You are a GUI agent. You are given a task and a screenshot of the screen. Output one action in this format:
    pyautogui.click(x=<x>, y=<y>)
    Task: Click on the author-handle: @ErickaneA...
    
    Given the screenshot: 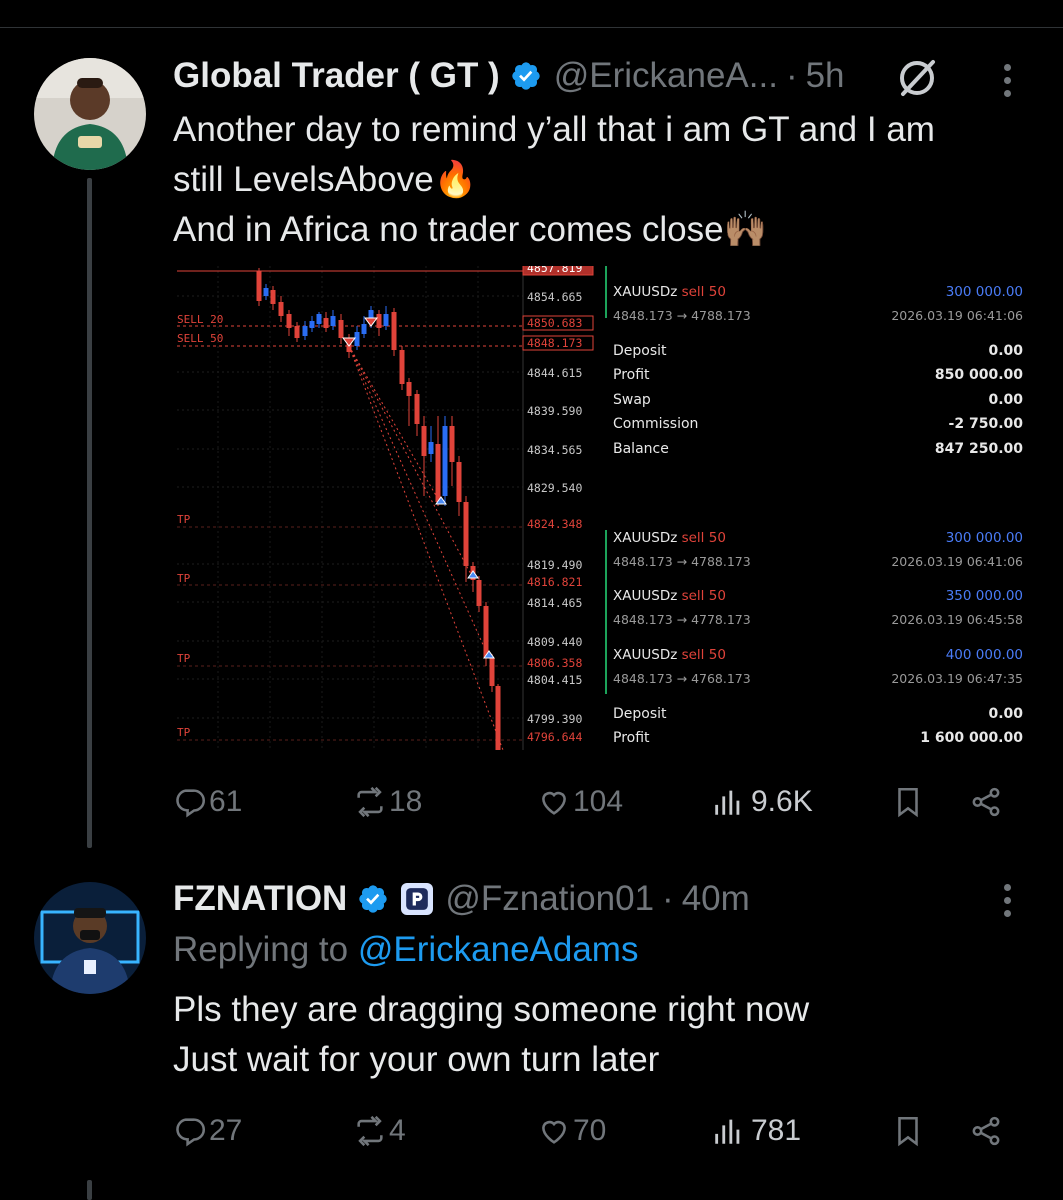 What is the action you would take?
    pyautogui.click(x=666, y=76)
    